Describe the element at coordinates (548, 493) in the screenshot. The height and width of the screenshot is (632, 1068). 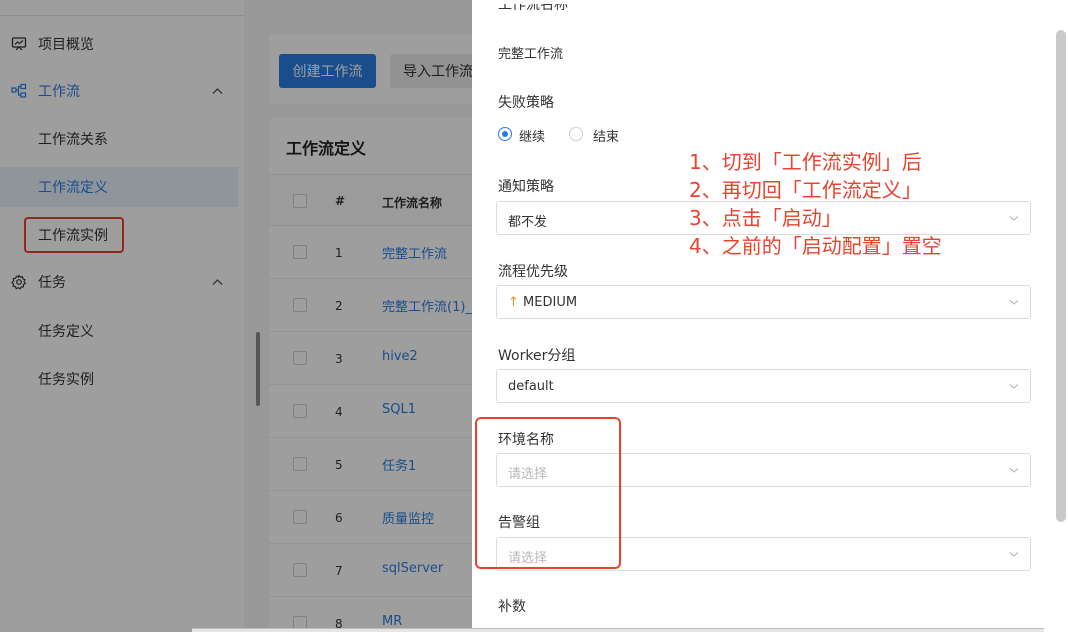
I see `highlight-box-empty-fields` at that location.